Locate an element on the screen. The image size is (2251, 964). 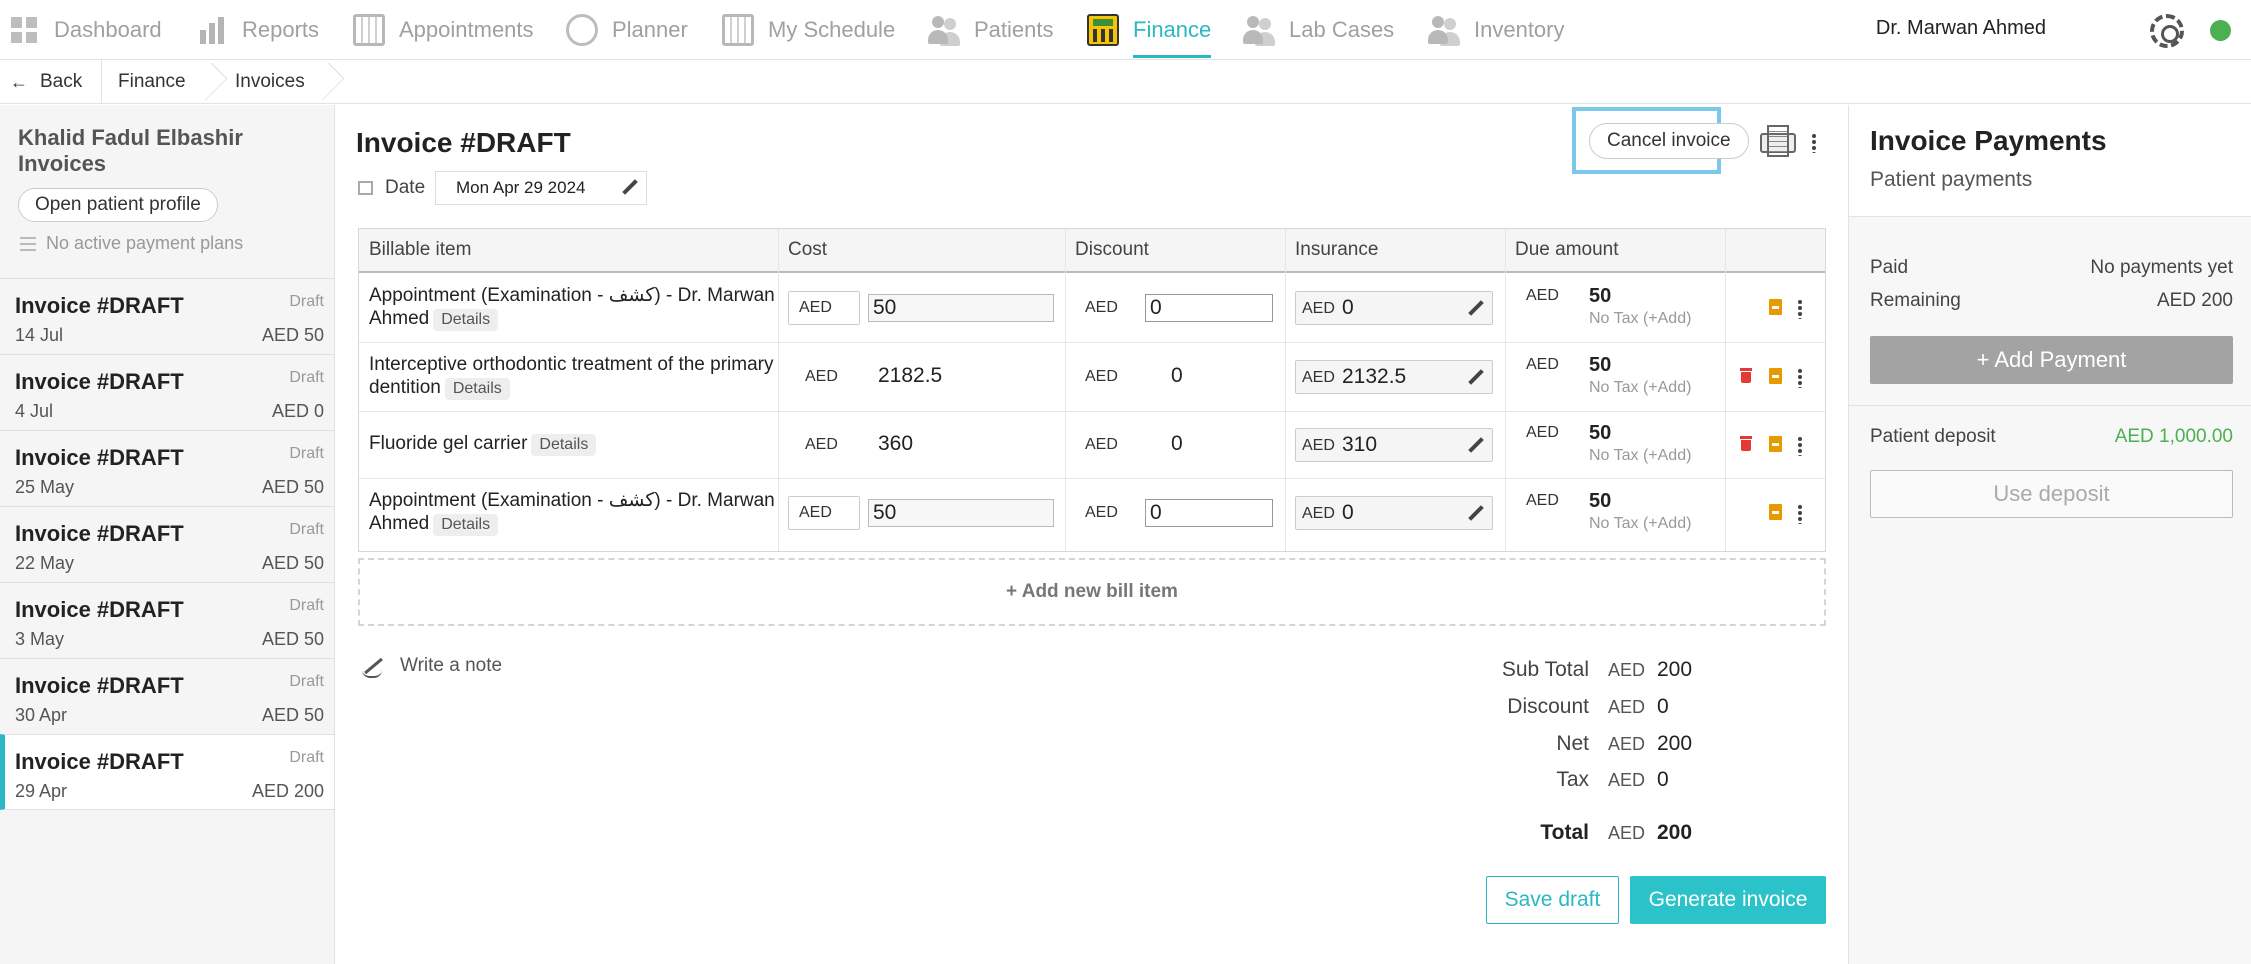
back-button: ← Back is located at coordinates (46, 82).